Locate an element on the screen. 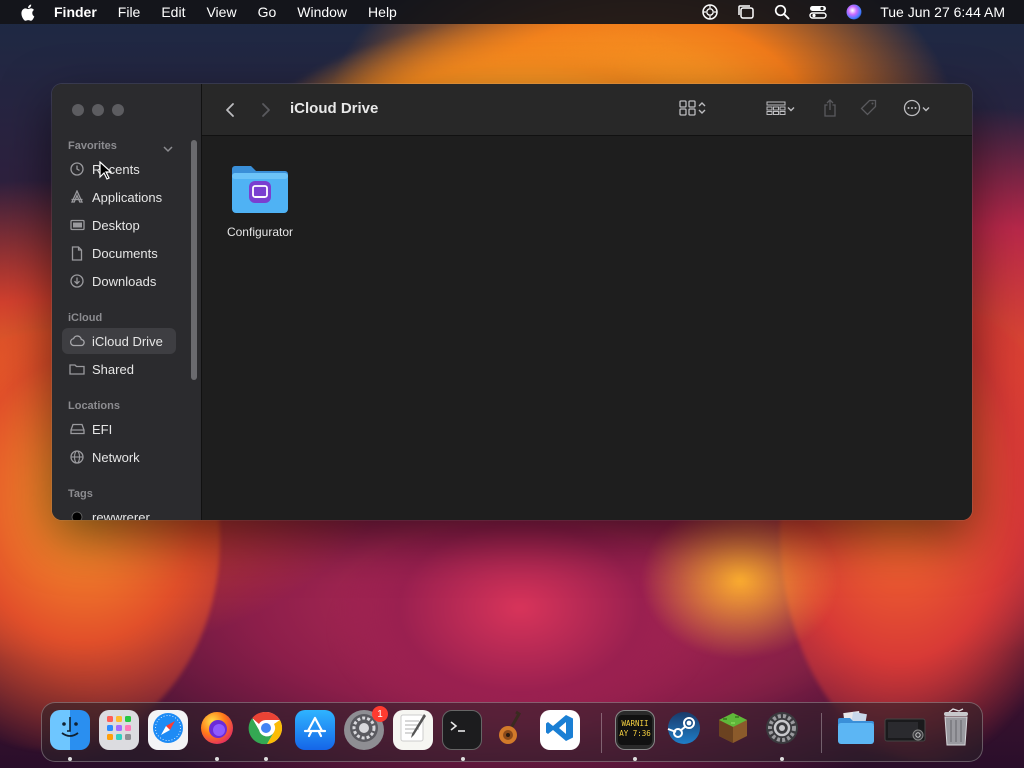  dock-app-textedit is located at coordinates (413, 730).